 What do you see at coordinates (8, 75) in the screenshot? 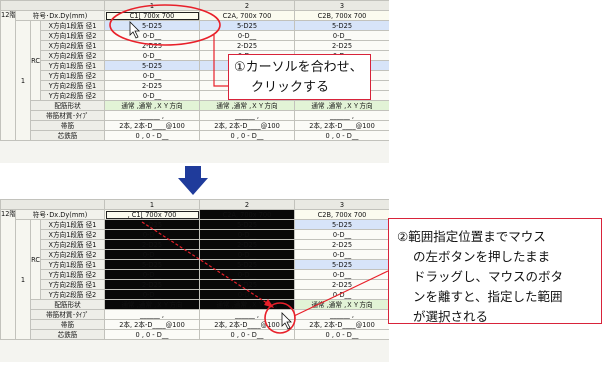
I see `floor-label: 12階` at bounding box center [8, 75].